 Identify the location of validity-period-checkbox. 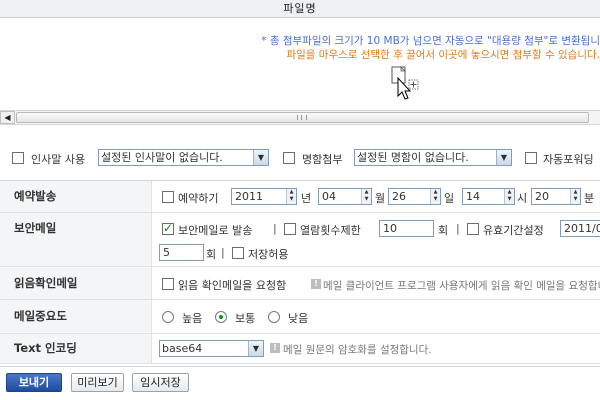
(473, 229).